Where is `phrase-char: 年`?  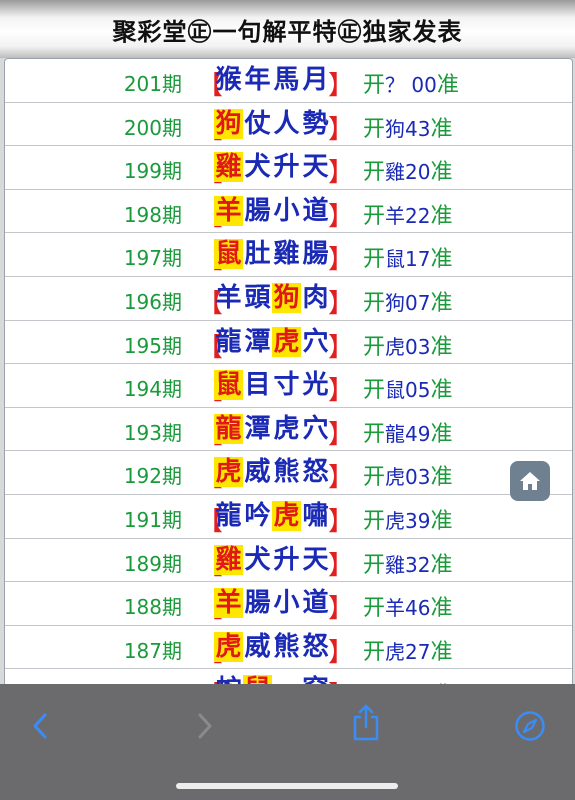
phrase-char: 年 is located at coordinates (257, 80).